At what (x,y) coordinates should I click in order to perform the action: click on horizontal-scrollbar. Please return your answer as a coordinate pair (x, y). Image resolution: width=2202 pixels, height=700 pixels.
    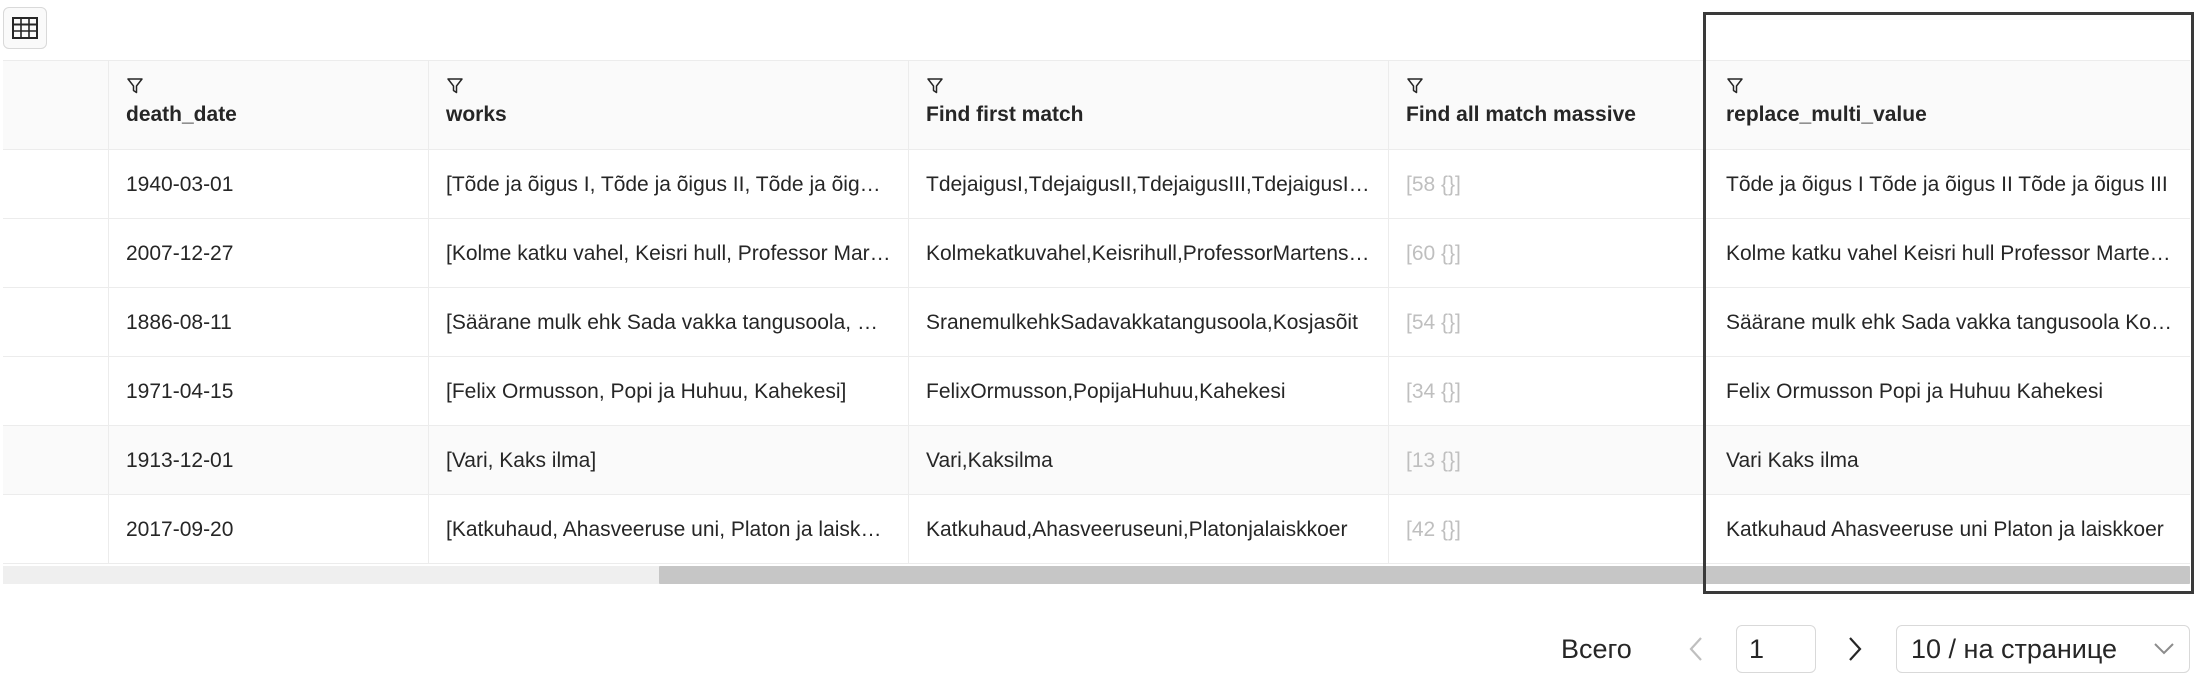
    Looking at the image, I should click on (1096, 575).